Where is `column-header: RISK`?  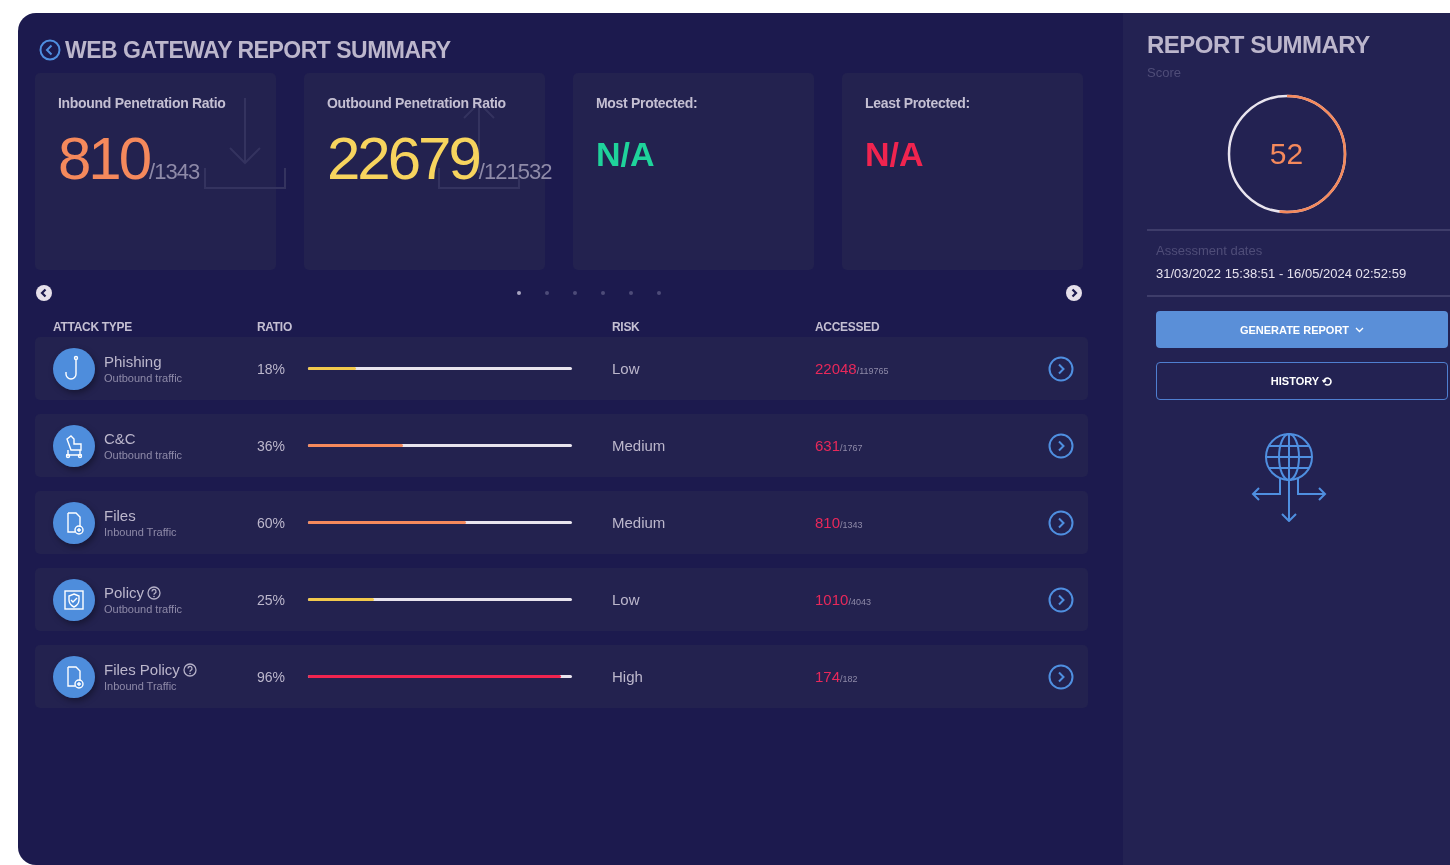
column-header: RISK is located at coordinates (626, 327).